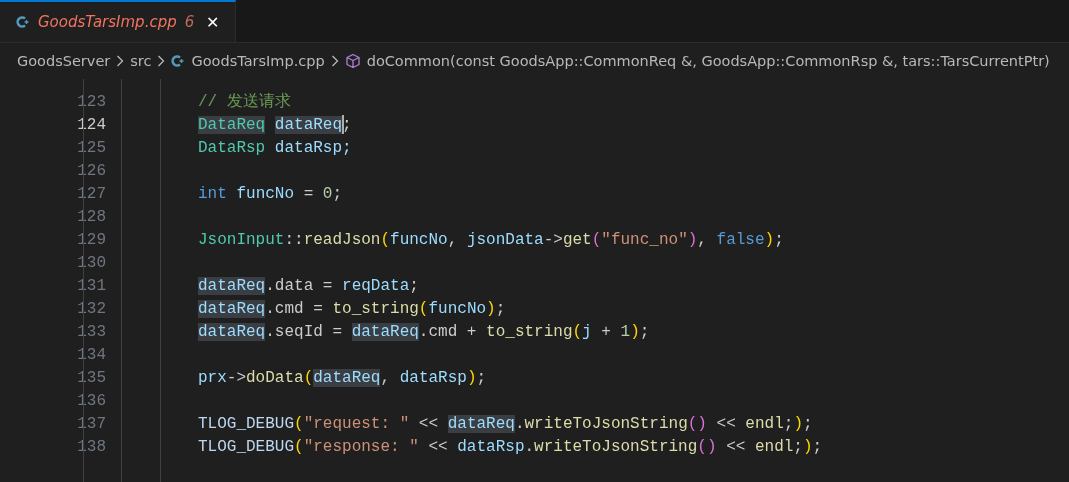 The height and width of the screenshot is (482, 1069). I want to click on line-number: 126, so click(91, 171).